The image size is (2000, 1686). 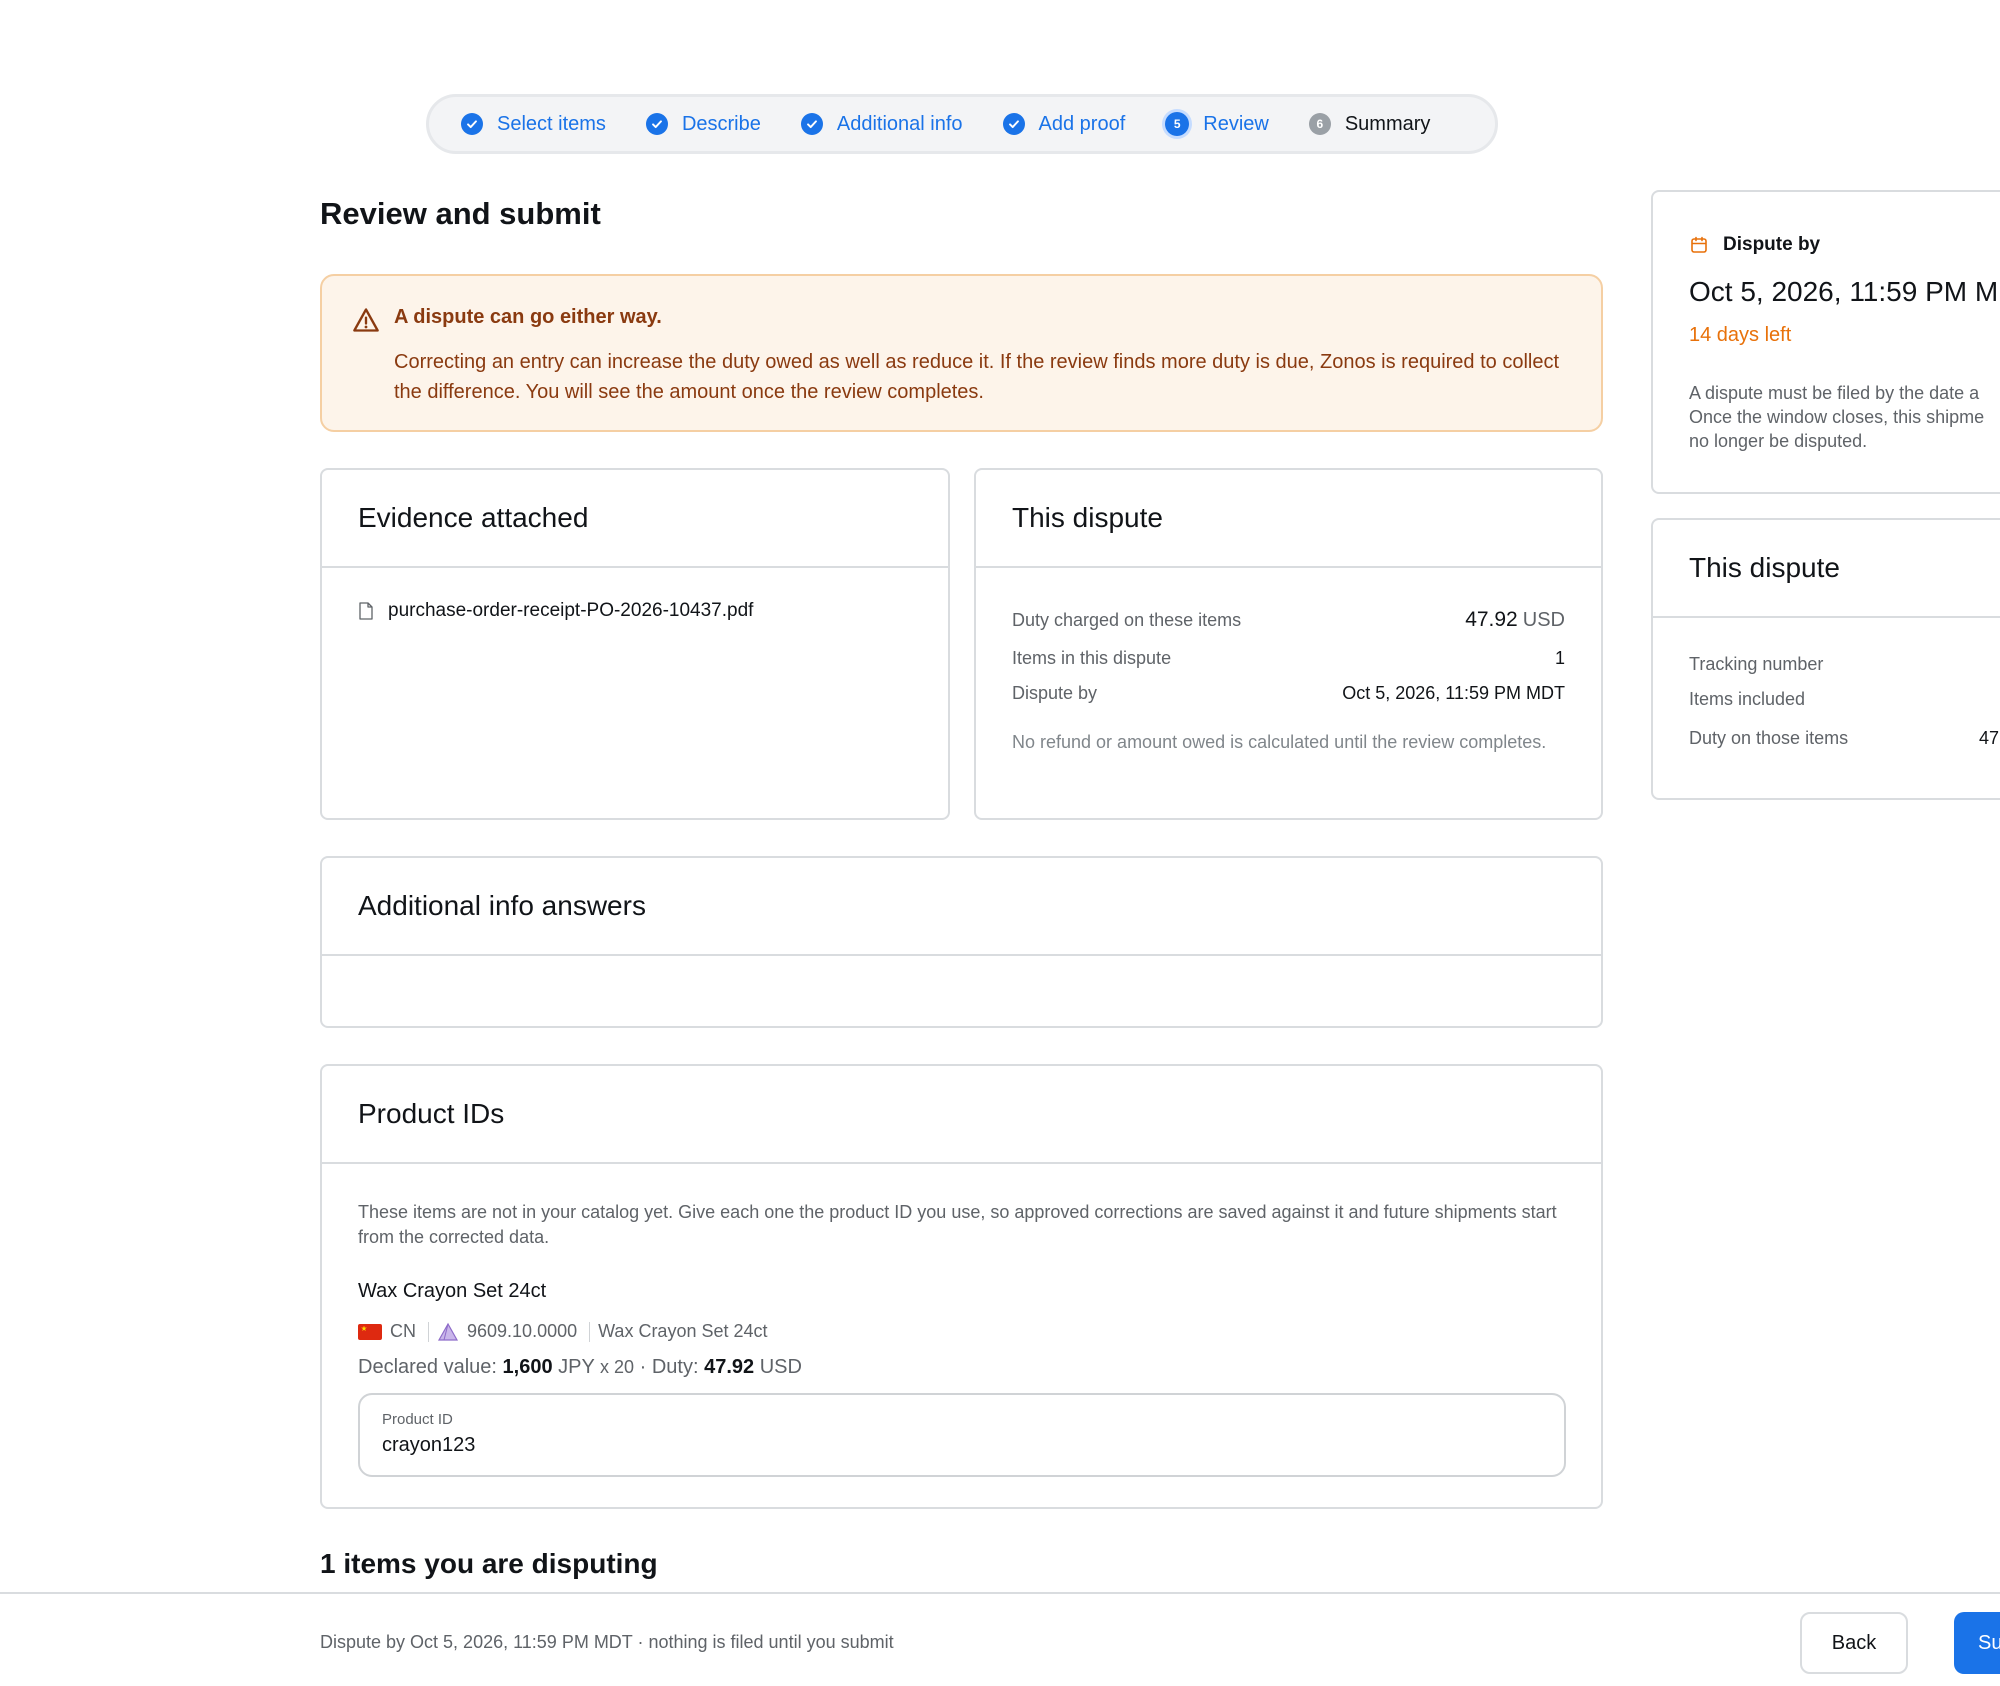 I want to click on product-id-field: Product ID crayon123, so click(x=962, y=1435).